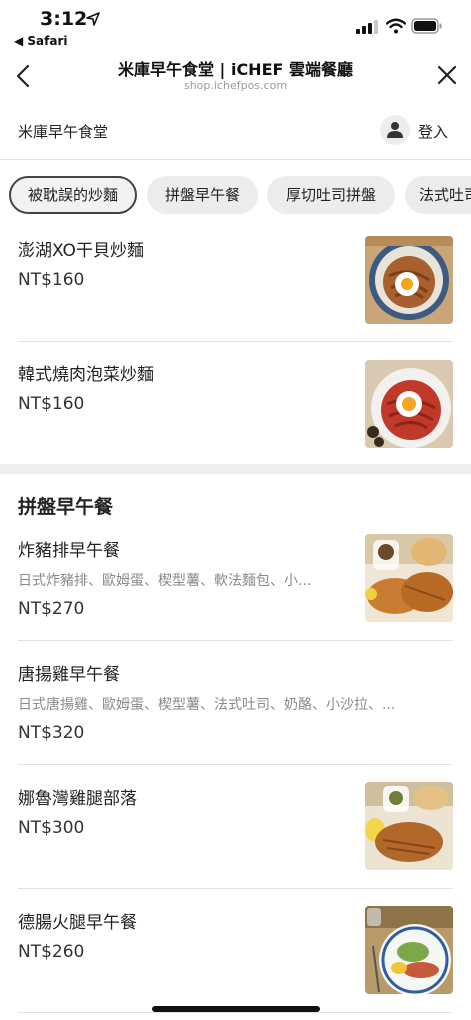  Describe the element at coordinates (235, 69) in the screenshot. I see `page-title: 米庫早午食堂 | iCHEF 雲端餐廳` at that location.